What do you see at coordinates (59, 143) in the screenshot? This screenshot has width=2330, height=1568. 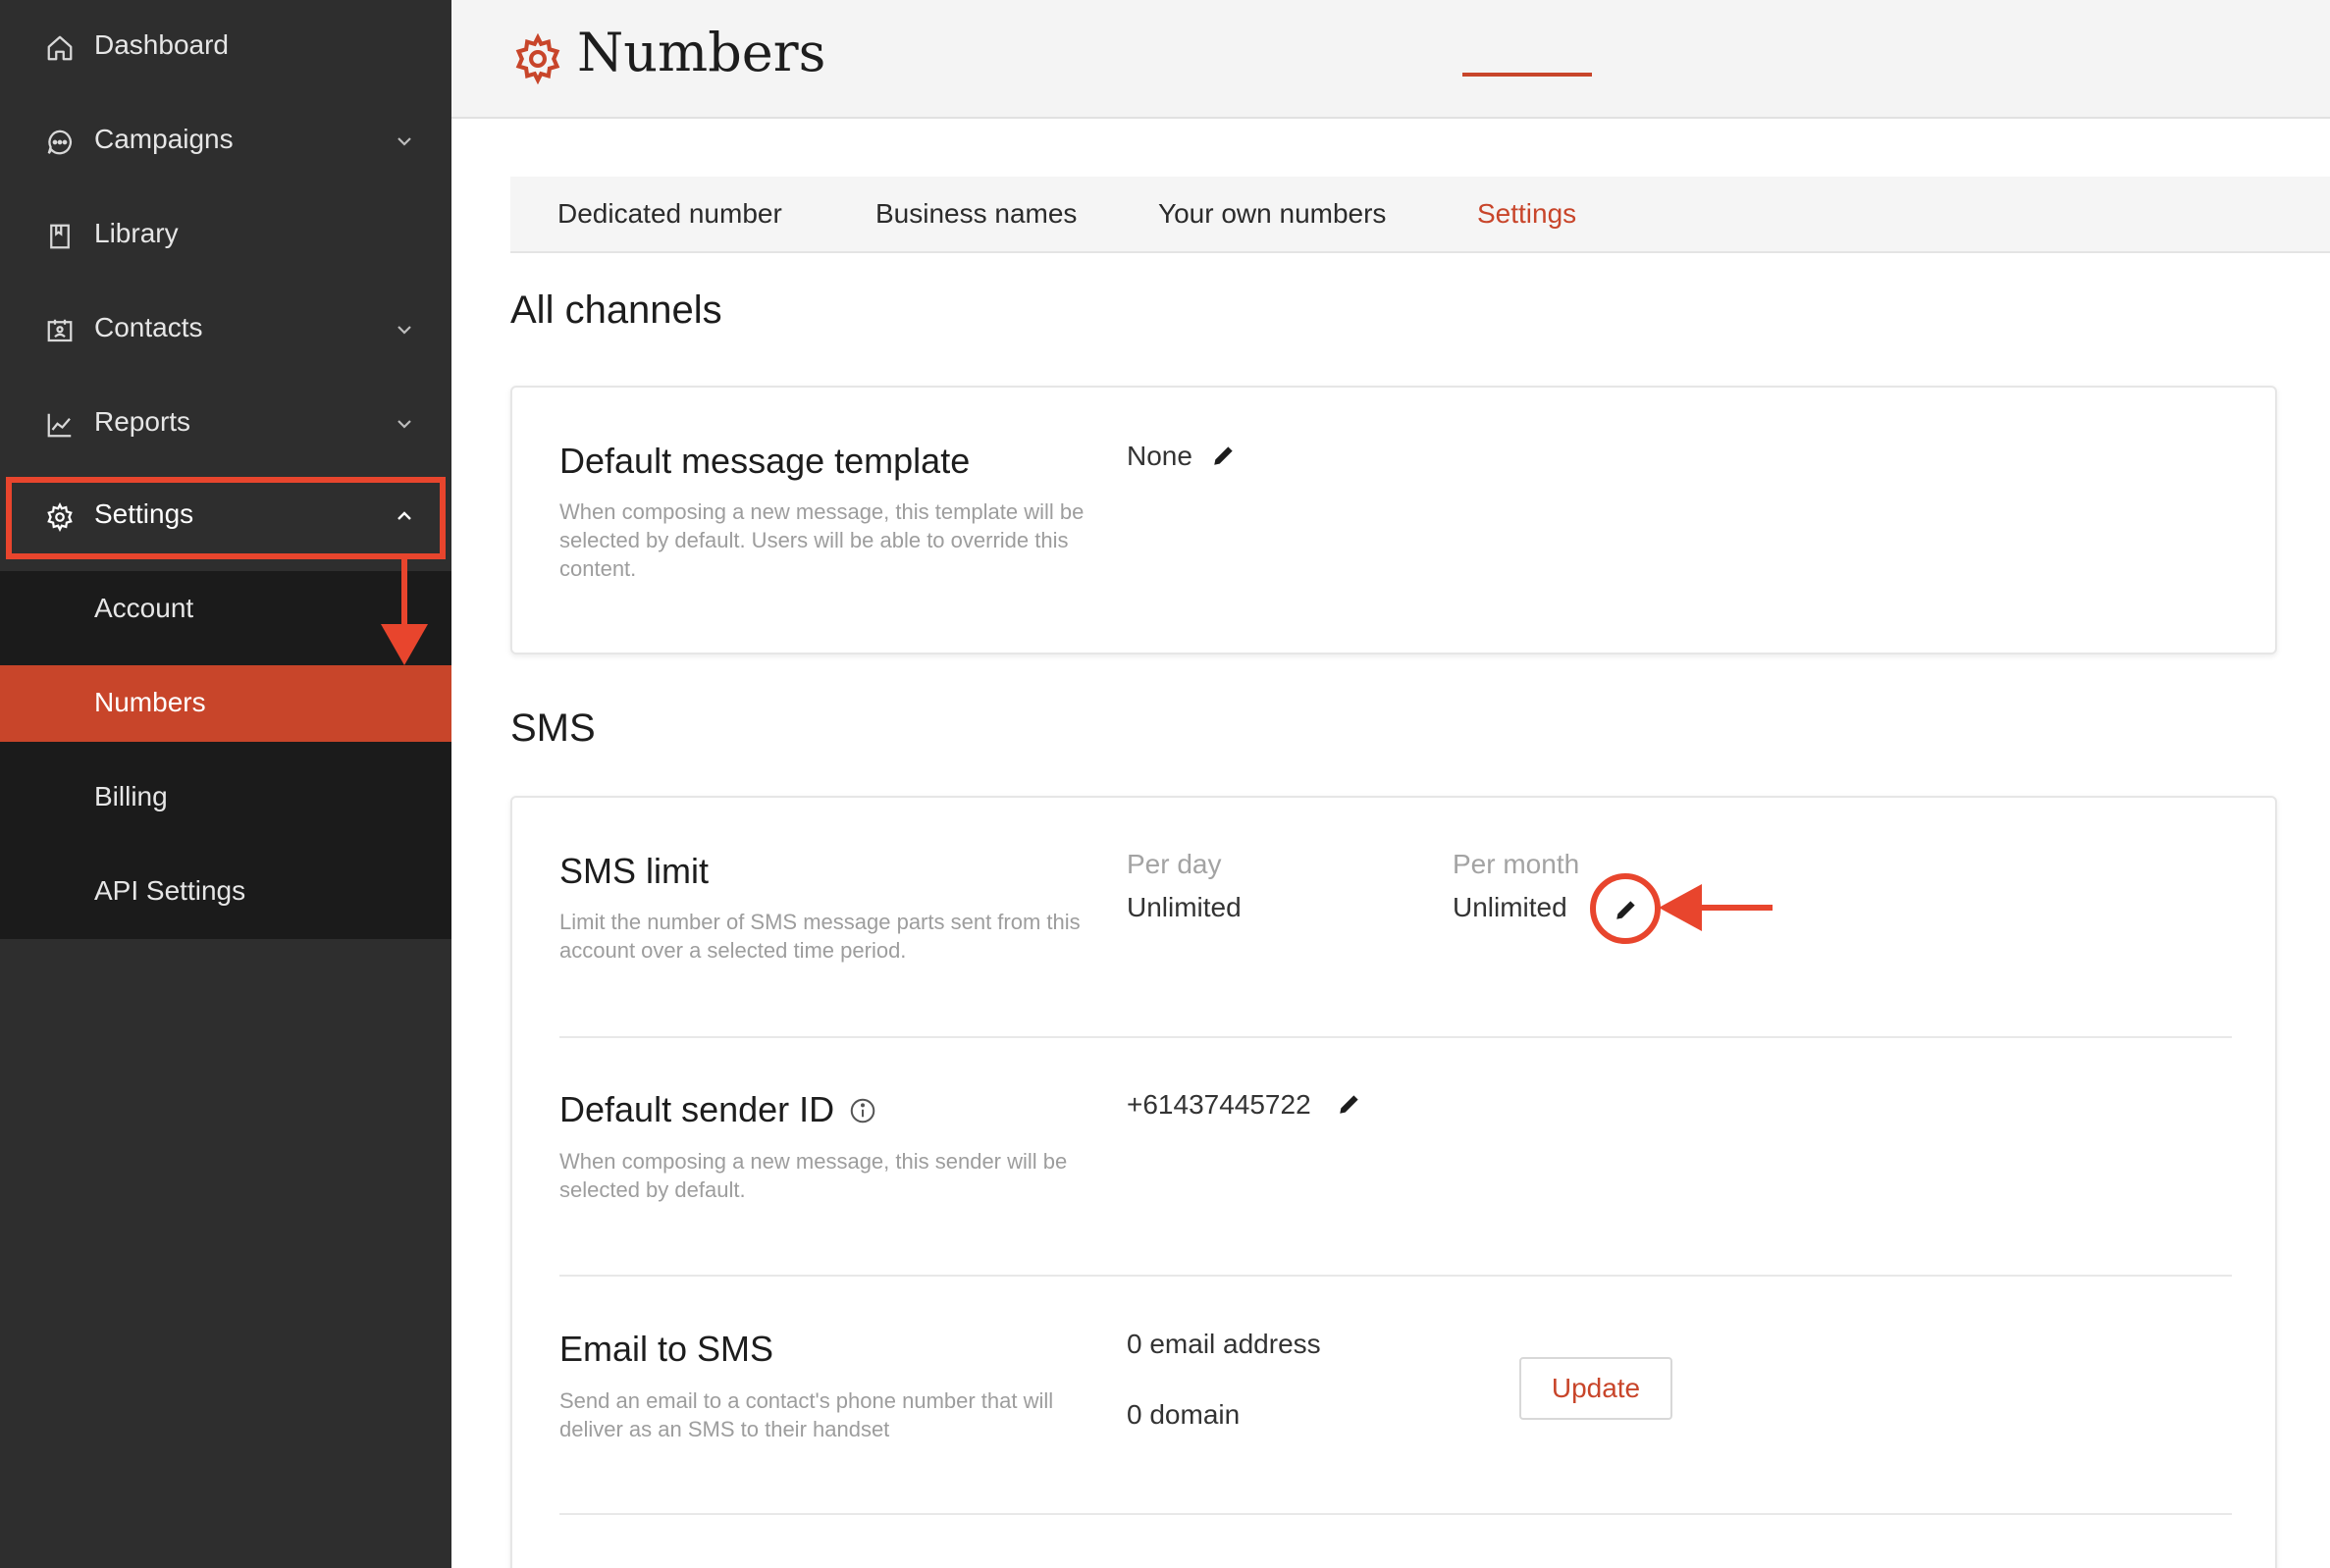 I see `chat-bubble-icon` at bounding box center [59, 143].